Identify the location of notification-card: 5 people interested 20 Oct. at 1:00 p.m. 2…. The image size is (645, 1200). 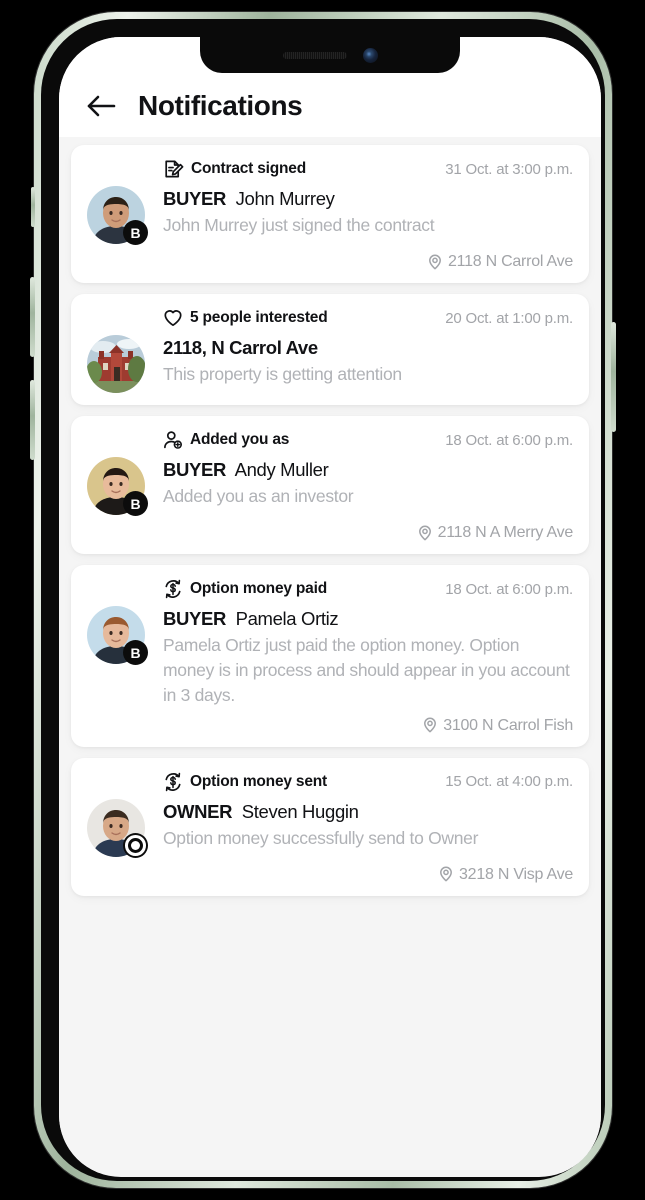
(330, 349).